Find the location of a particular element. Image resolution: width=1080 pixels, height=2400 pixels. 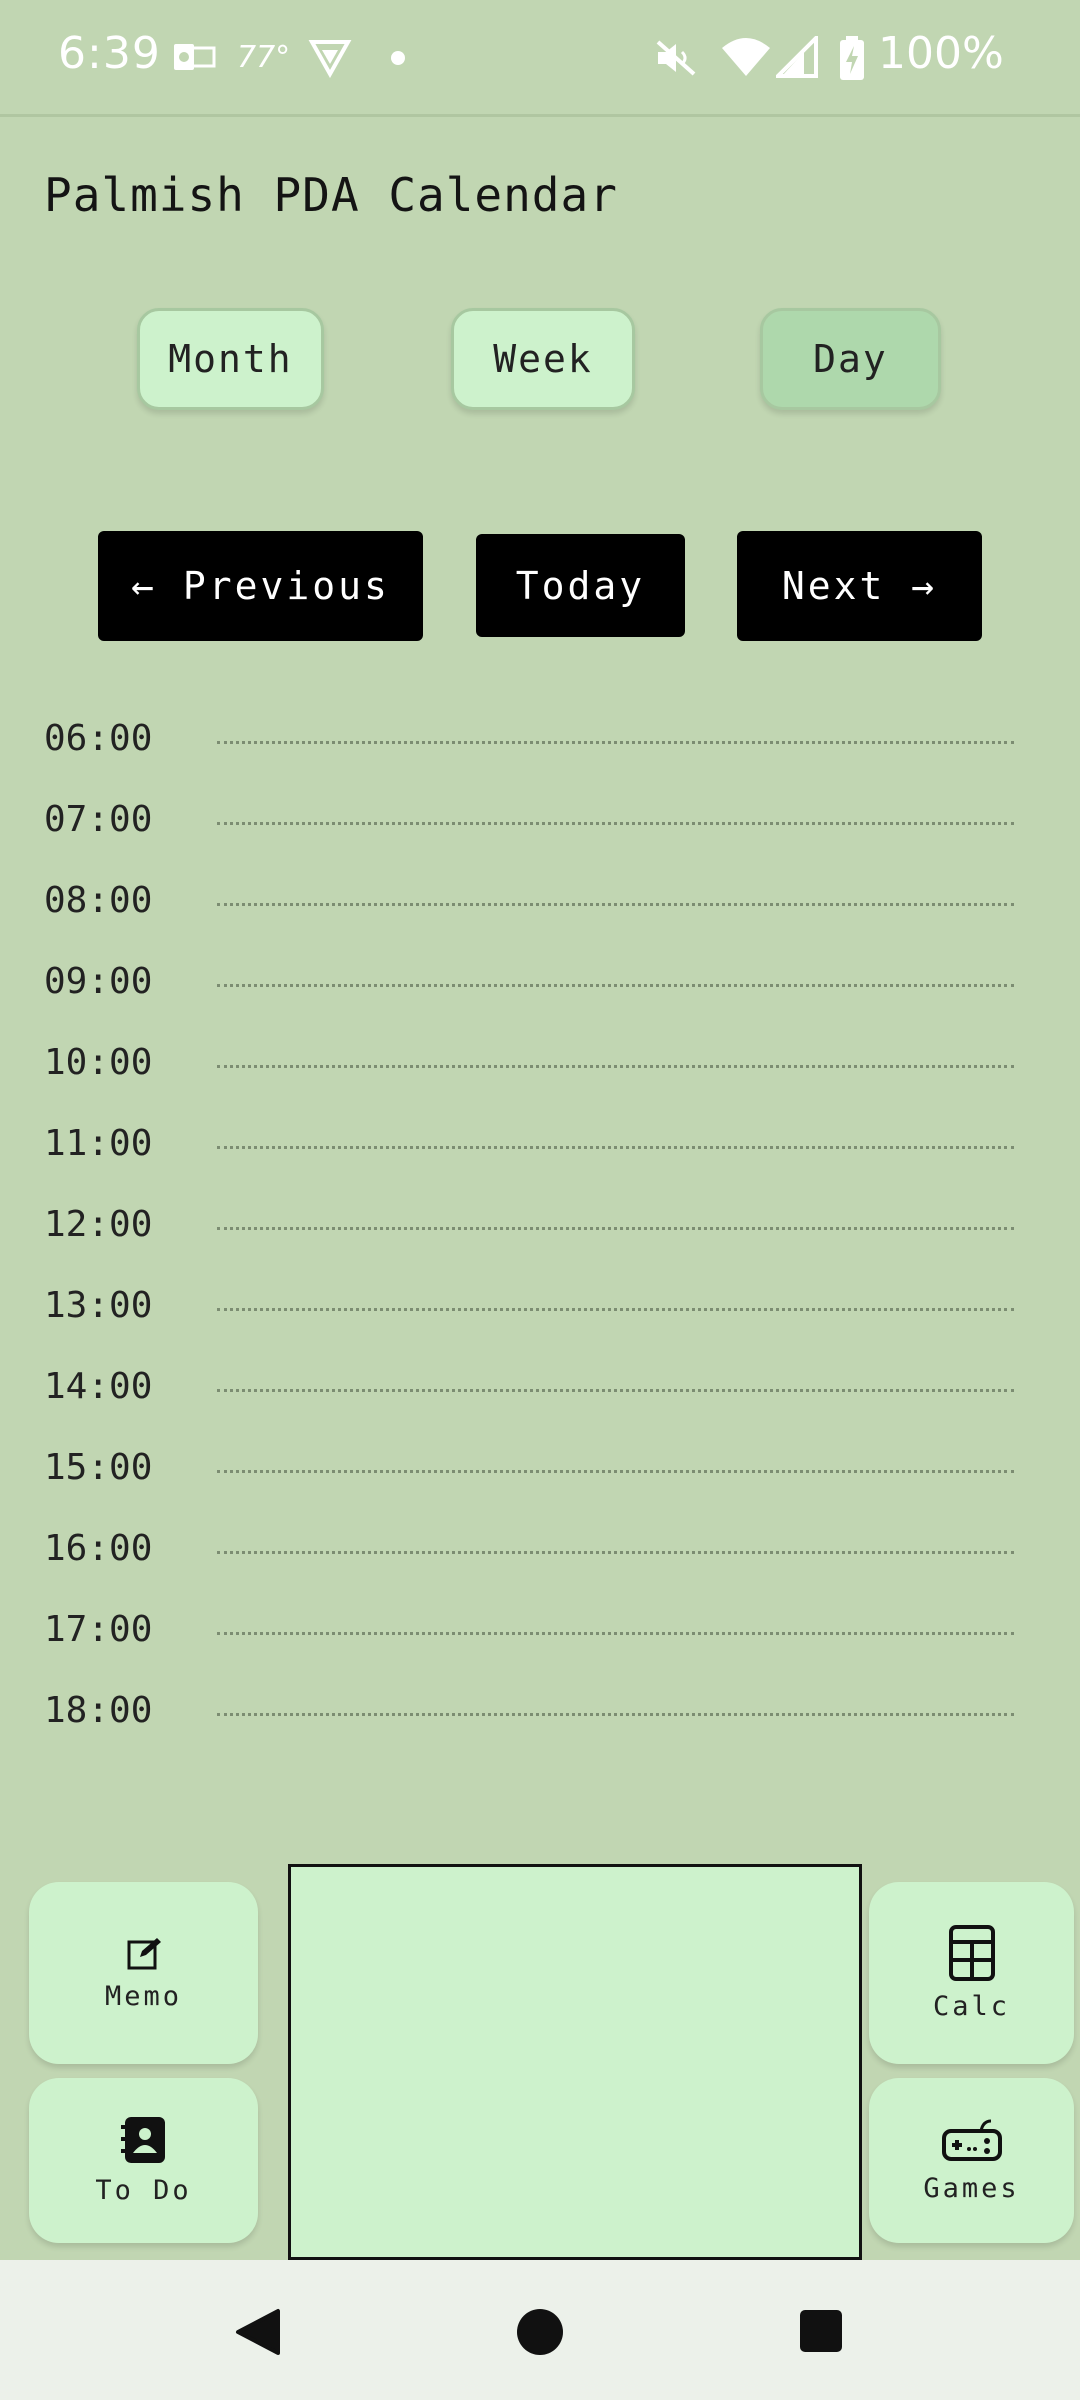

hour-label: 07:00 is located at coordinates (98, 819).